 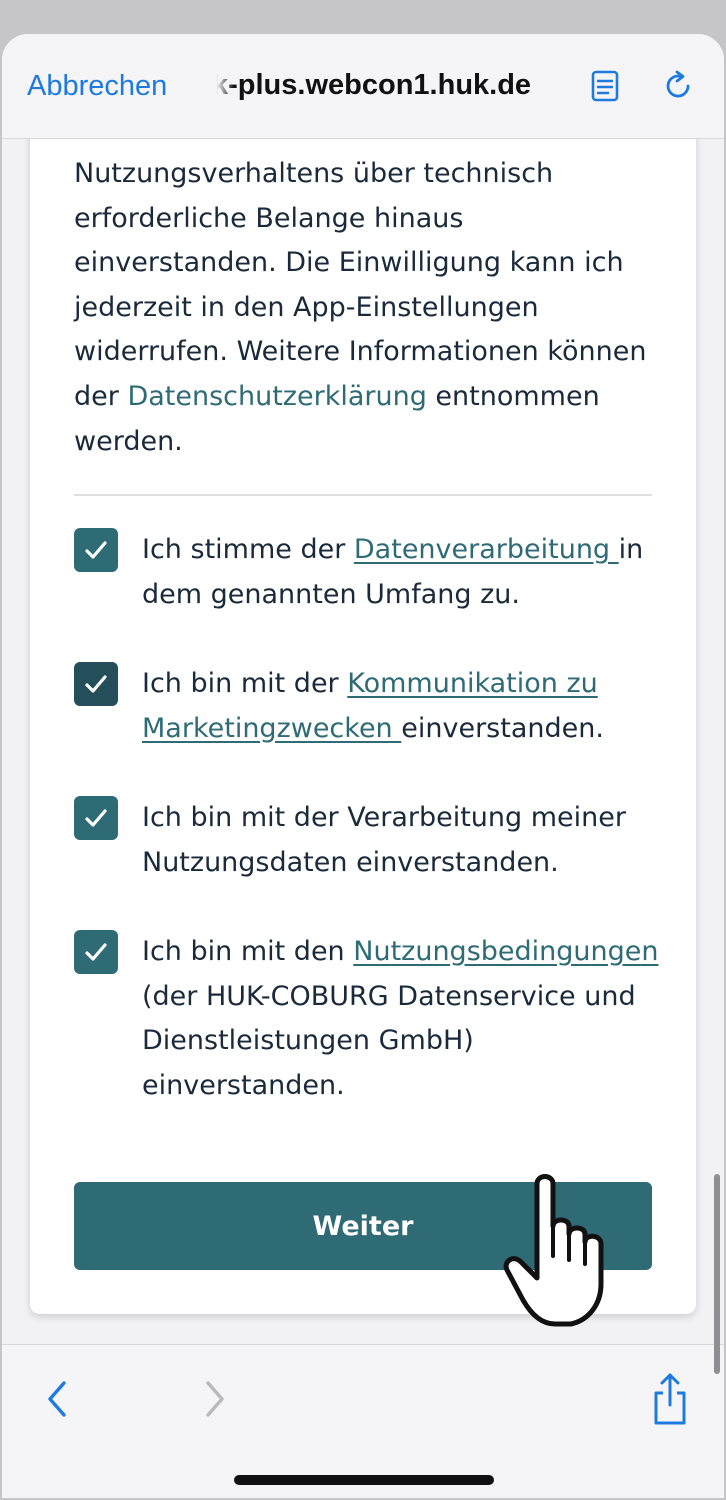 What do you see at coordinates (505, 951) in the screenshot?
I see `terms-of-use-link: Nutzungsbedingungen` at bounding box center [505, 951].